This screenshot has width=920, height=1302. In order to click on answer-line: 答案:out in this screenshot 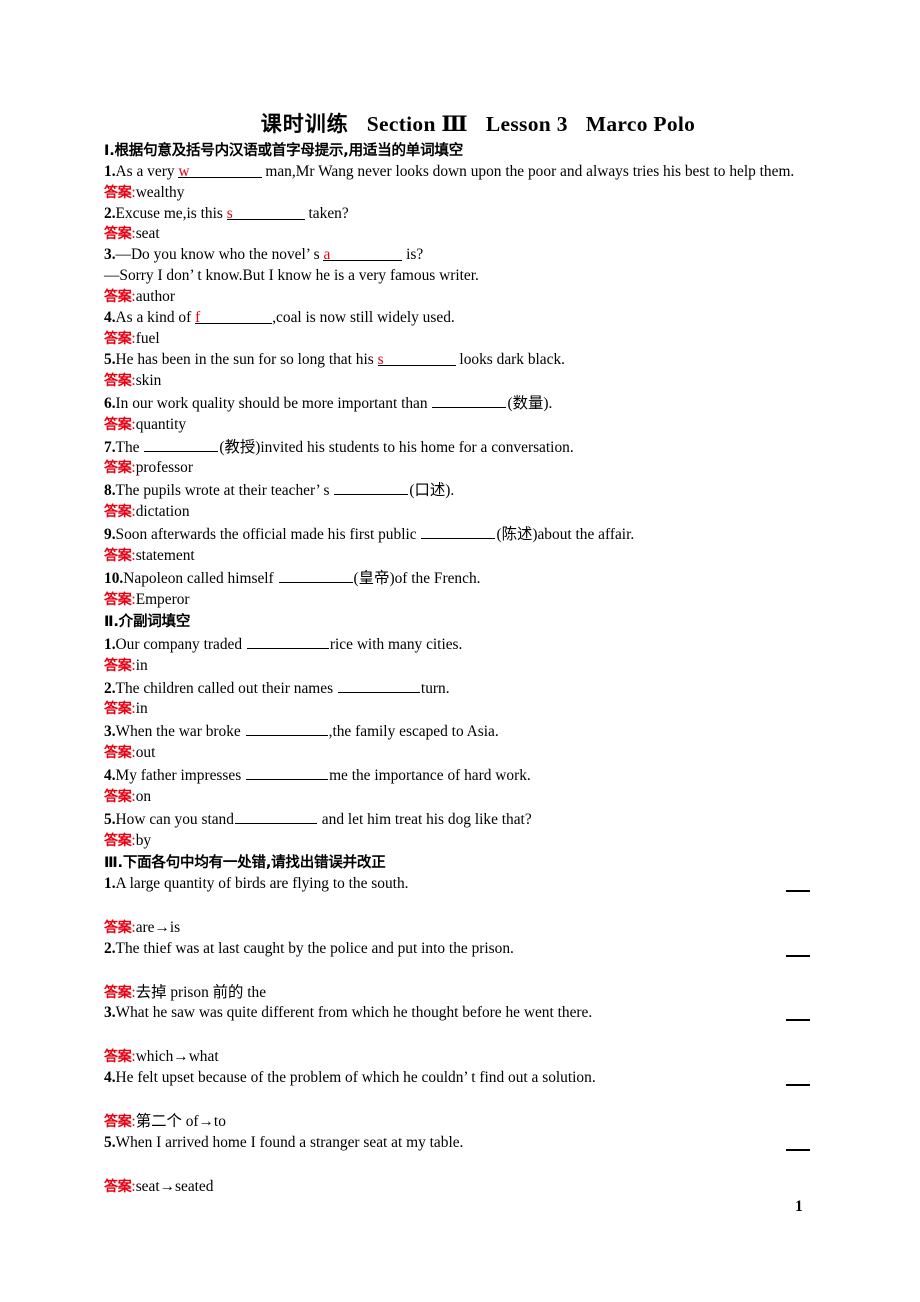, I will do `click(460, 753)`.